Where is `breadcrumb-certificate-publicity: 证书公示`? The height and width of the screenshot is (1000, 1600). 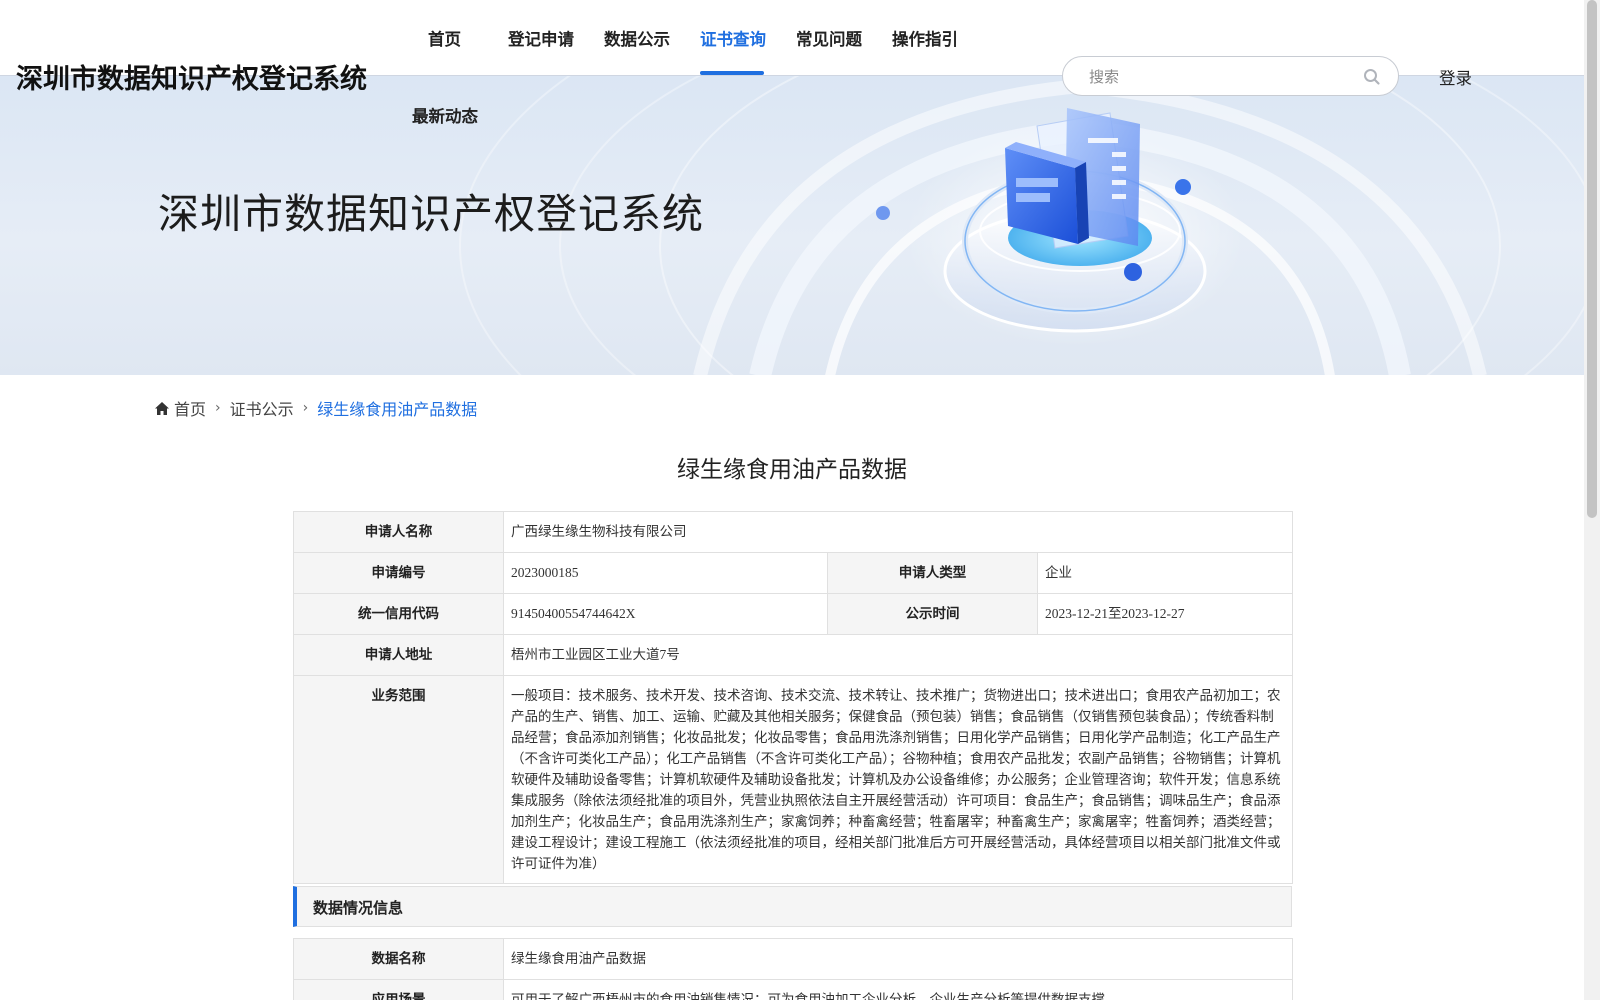
breadcrumb-certificate-publicity: 证书公示 is located at coordinates (262, 408).